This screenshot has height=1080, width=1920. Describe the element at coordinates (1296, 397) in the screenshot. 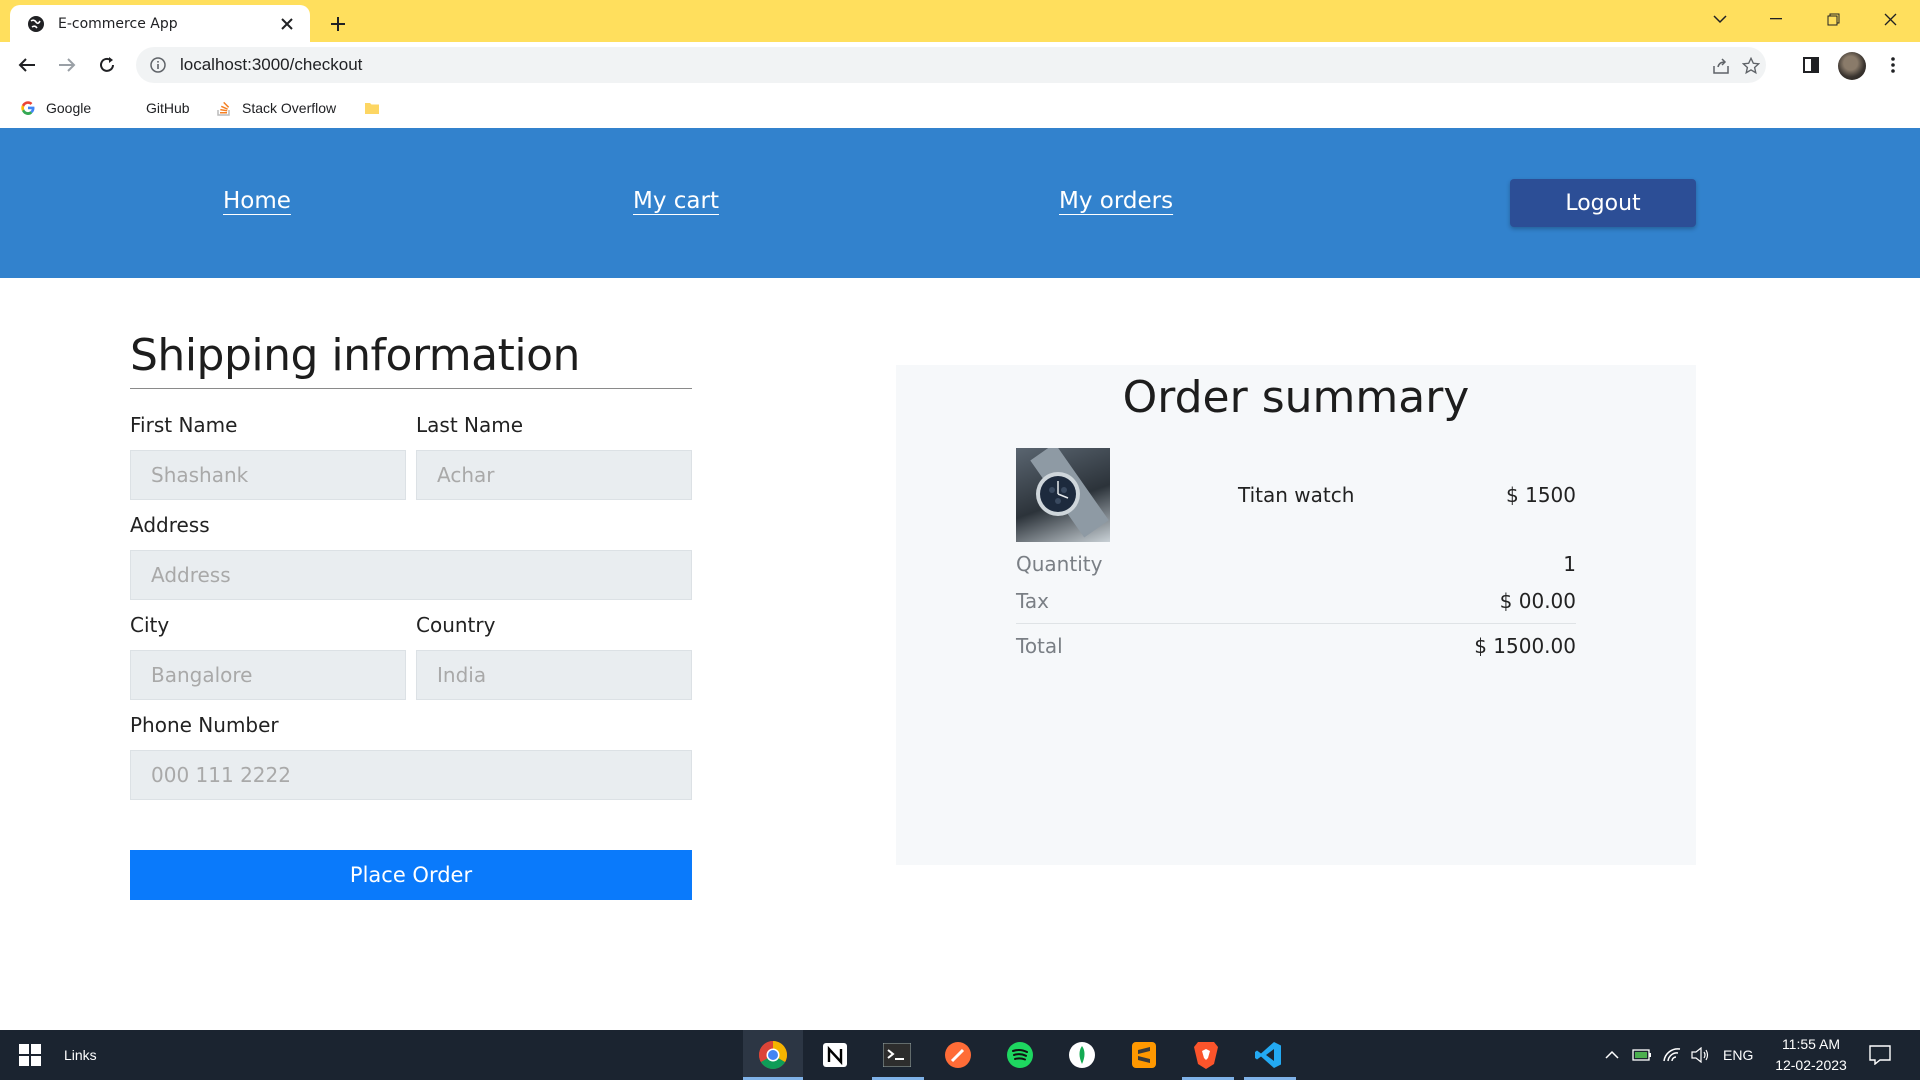

I see `order-summary-title: Order summary` at that location.